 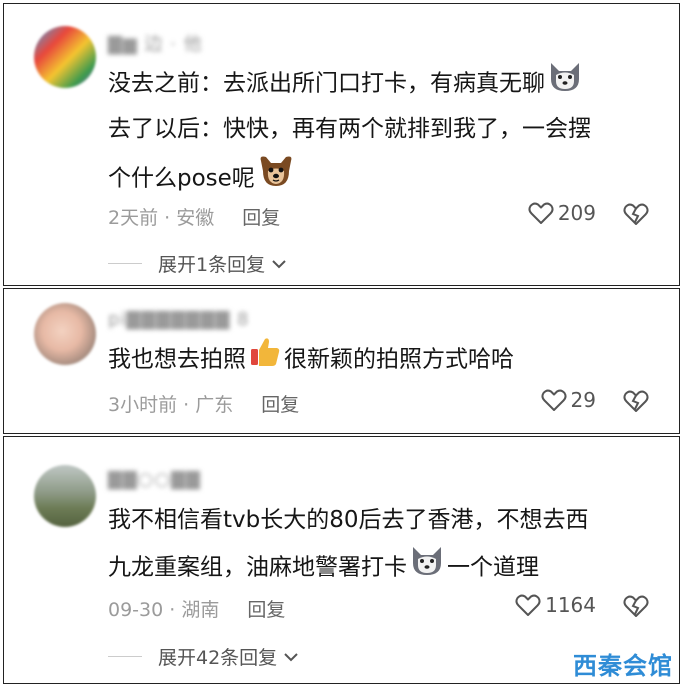 What do you see at coordinates (212, 265) in the screenshot?
I see `expand-replies-label: 展开1条回复` at bounding box center [212, 265].